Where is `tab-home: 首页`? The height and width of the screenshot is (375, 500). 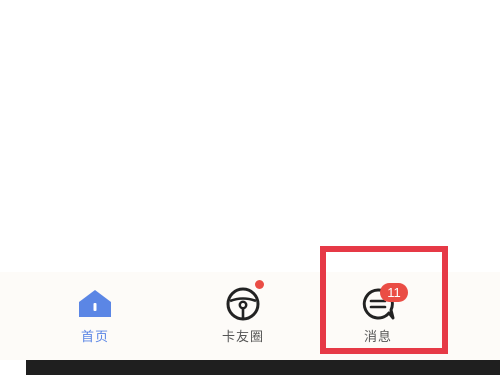
tab-home: 首页 is located at coordinates (95, 316).